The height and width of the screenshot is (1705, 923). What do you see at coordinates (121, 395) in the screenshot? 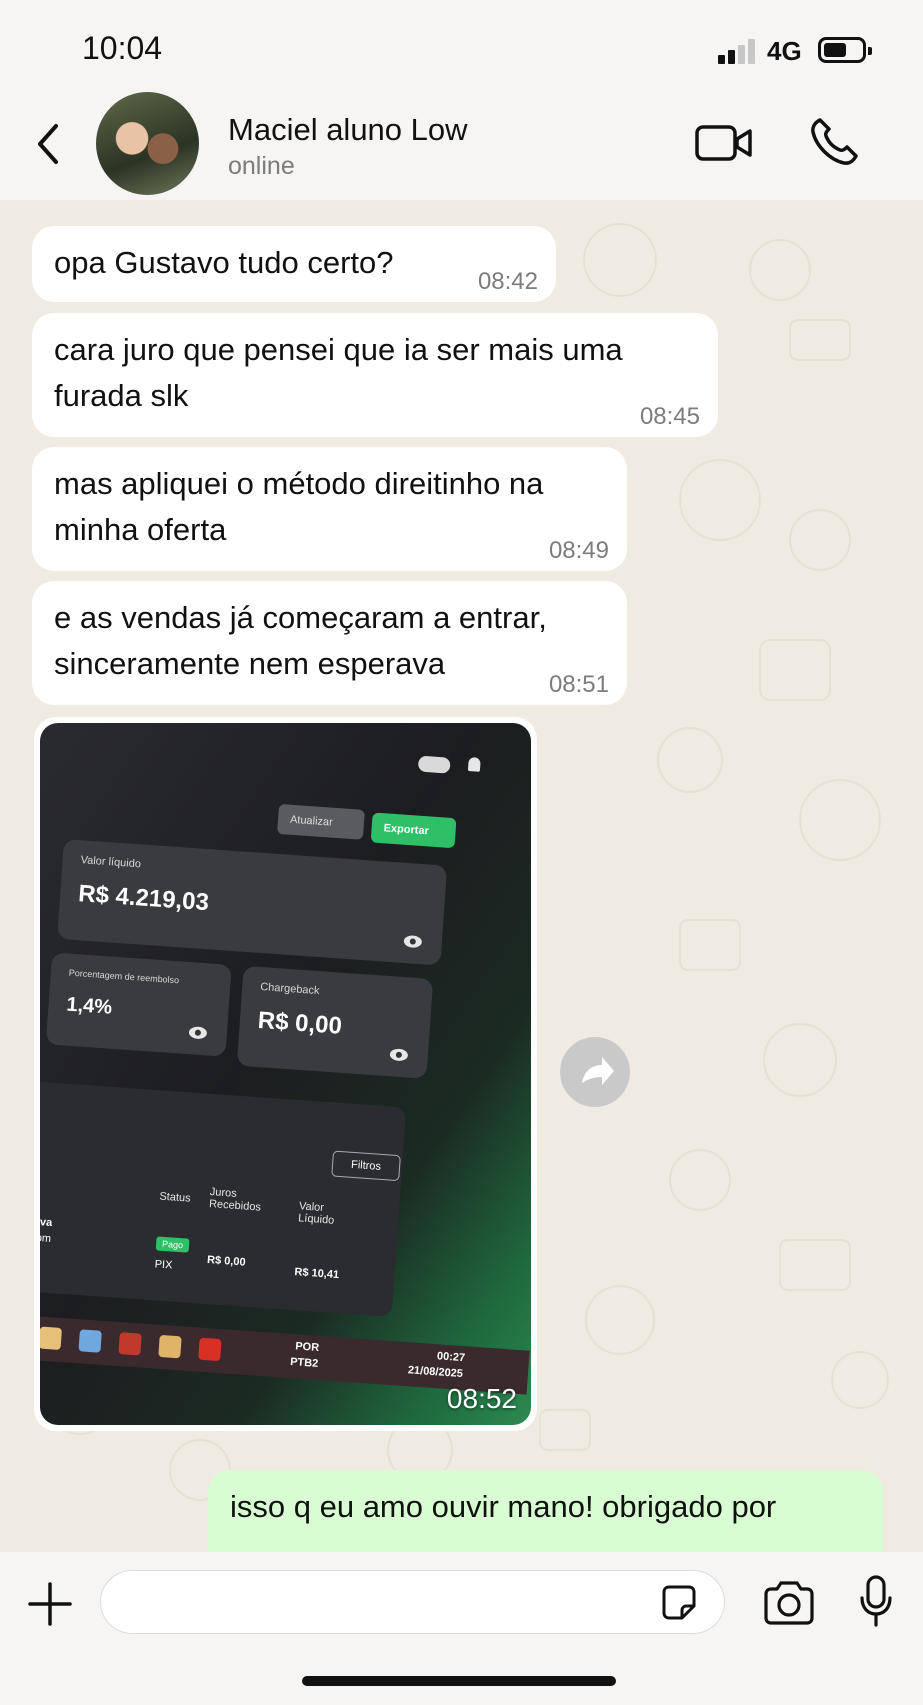
I see `message-line: furada slk` at bounding box center [121, 395].